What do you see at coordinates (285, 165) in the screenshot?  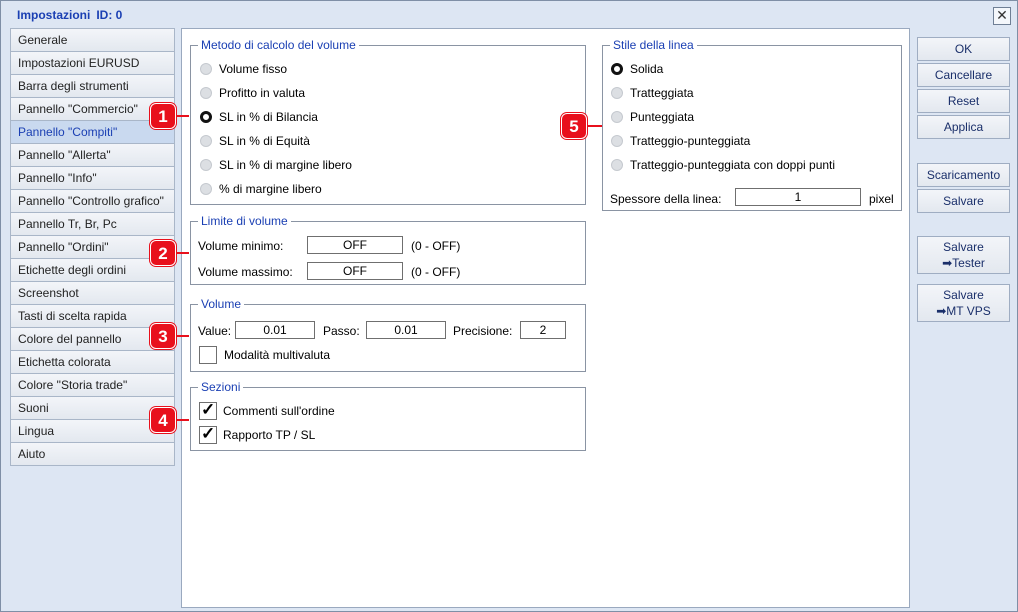 I see `radio-label: SL in % di margine libero` at bounding box center [285, 165].